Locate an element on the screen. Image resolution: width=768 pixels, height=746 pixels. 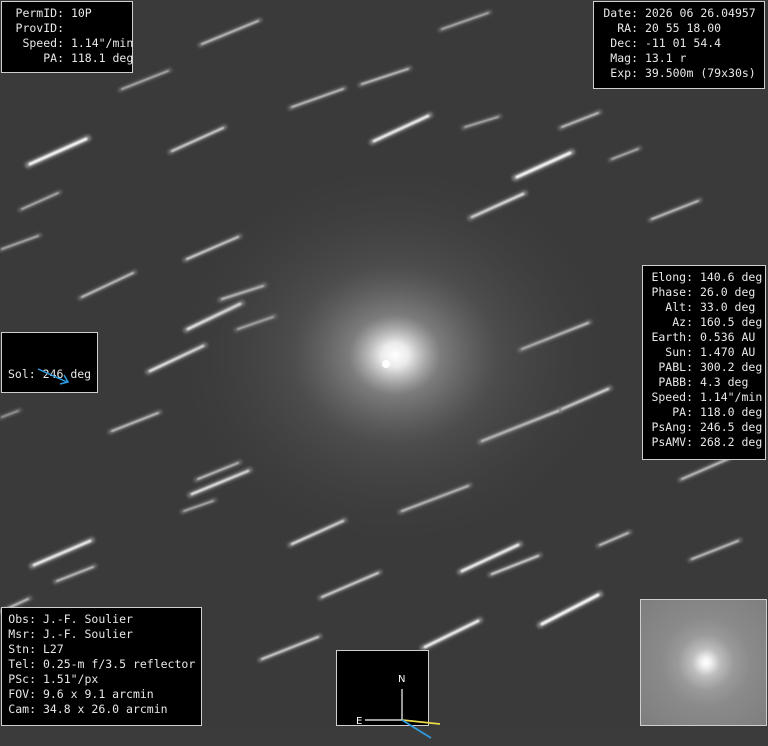
field-value: 1.51"/px is located at coordinates (70, 679).